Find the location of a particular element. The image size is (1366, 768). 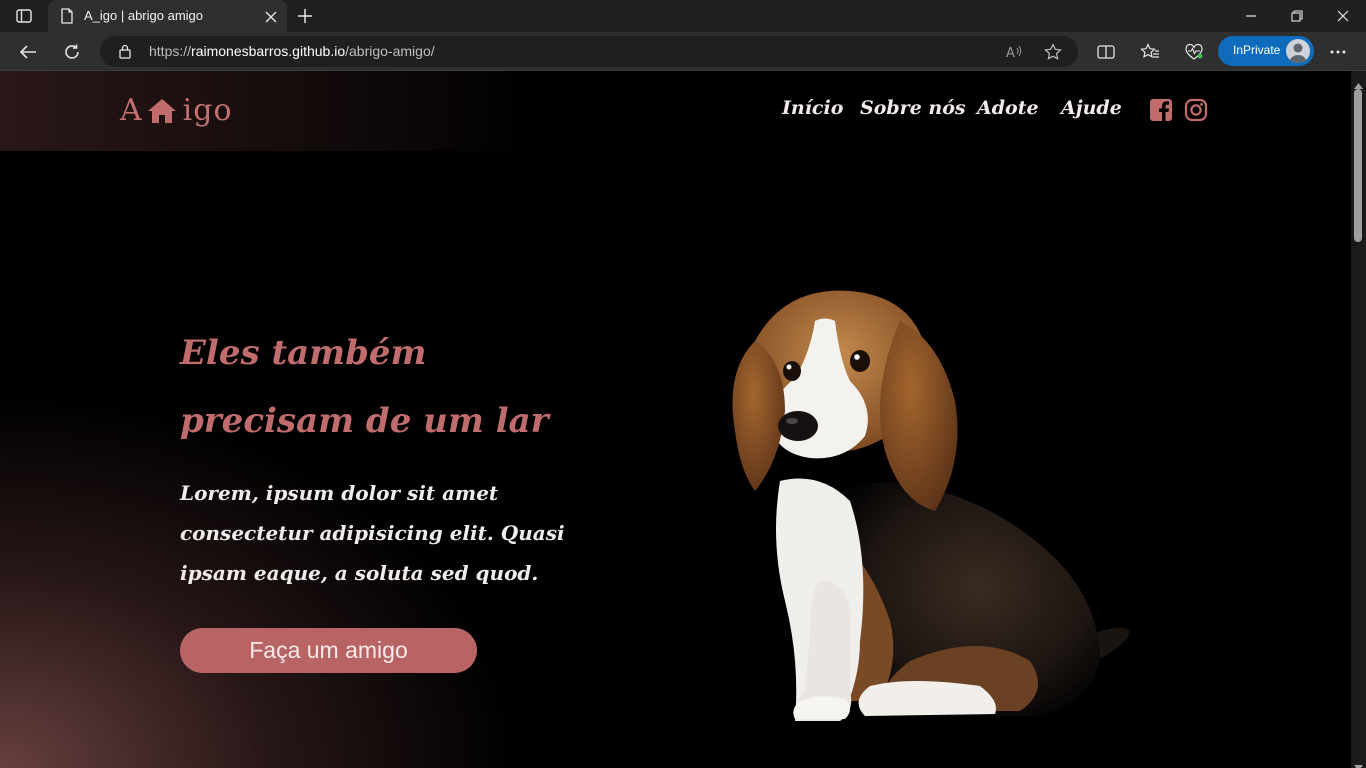

inprivate-button: InPrivate is located at coordinates (1266, 51).